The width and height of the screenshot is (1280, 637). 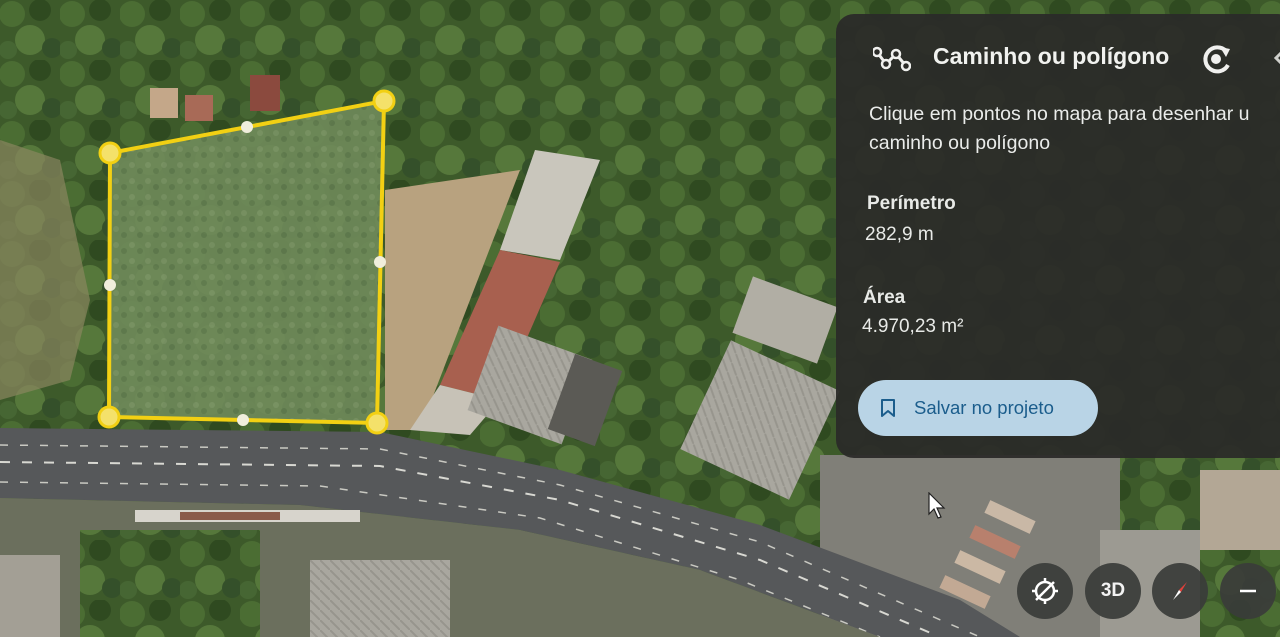 What do you see at coordinates (899, 234) in the screenshot?
I see `perimeter-value: 282,9 m` at bounding box center [899, 234].